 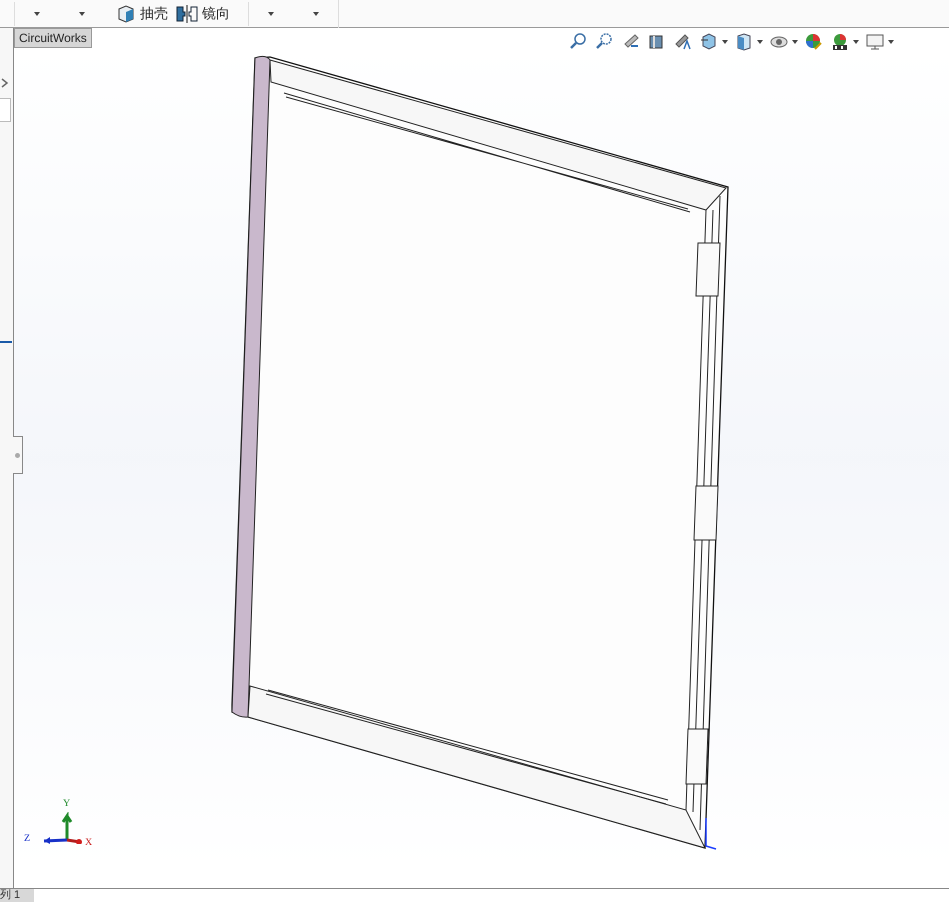 What do you see at coordinates (187, 13) in the screenshot?
I see `mirror-icon` at bounding box center [187, 13].